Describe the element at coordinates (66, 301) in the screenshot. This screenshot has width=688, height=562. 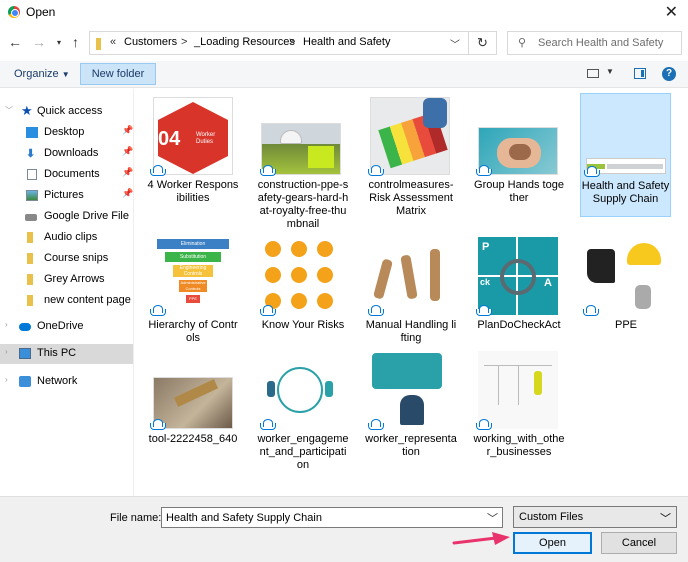
I see `sidebar-item-new-content-page: new content page s` at that location.